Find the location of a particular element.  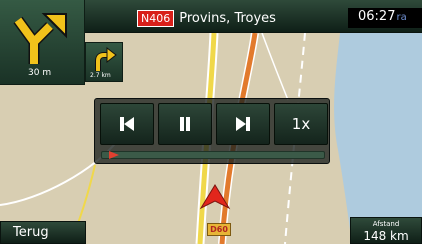

distance-value: 148 km is located at coordinates (386, 236).